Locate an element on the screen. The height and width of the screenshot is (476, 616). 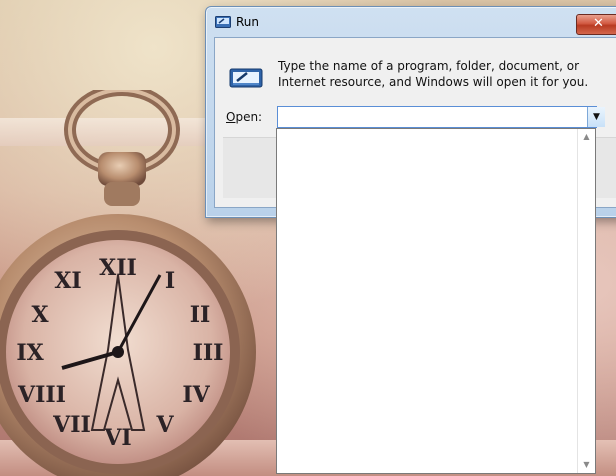
close-button: ✕ is located at coordinates (596, 24).